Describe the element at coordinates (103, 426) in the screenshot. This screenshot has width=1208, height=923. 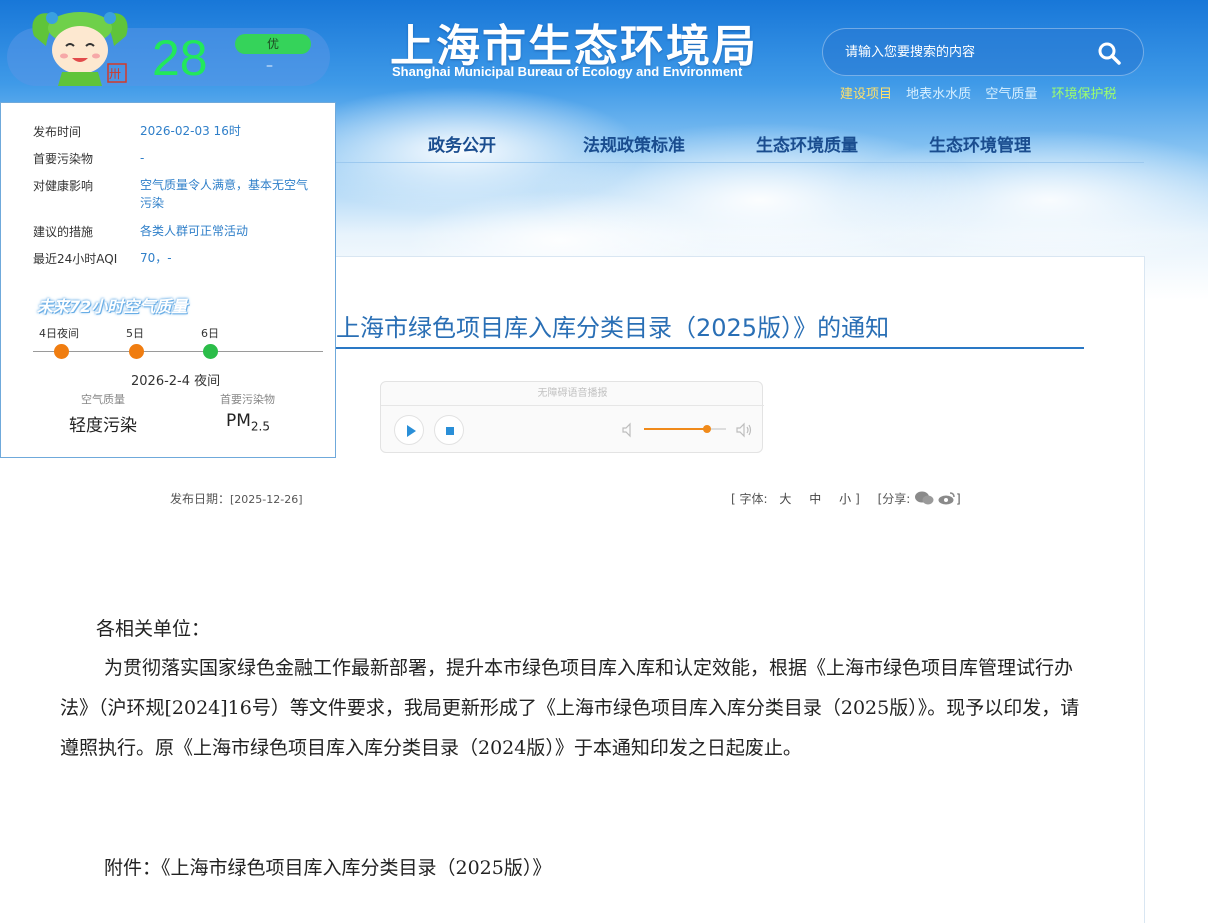
I see `forecast-aq-value: 轻度污染` at that location.